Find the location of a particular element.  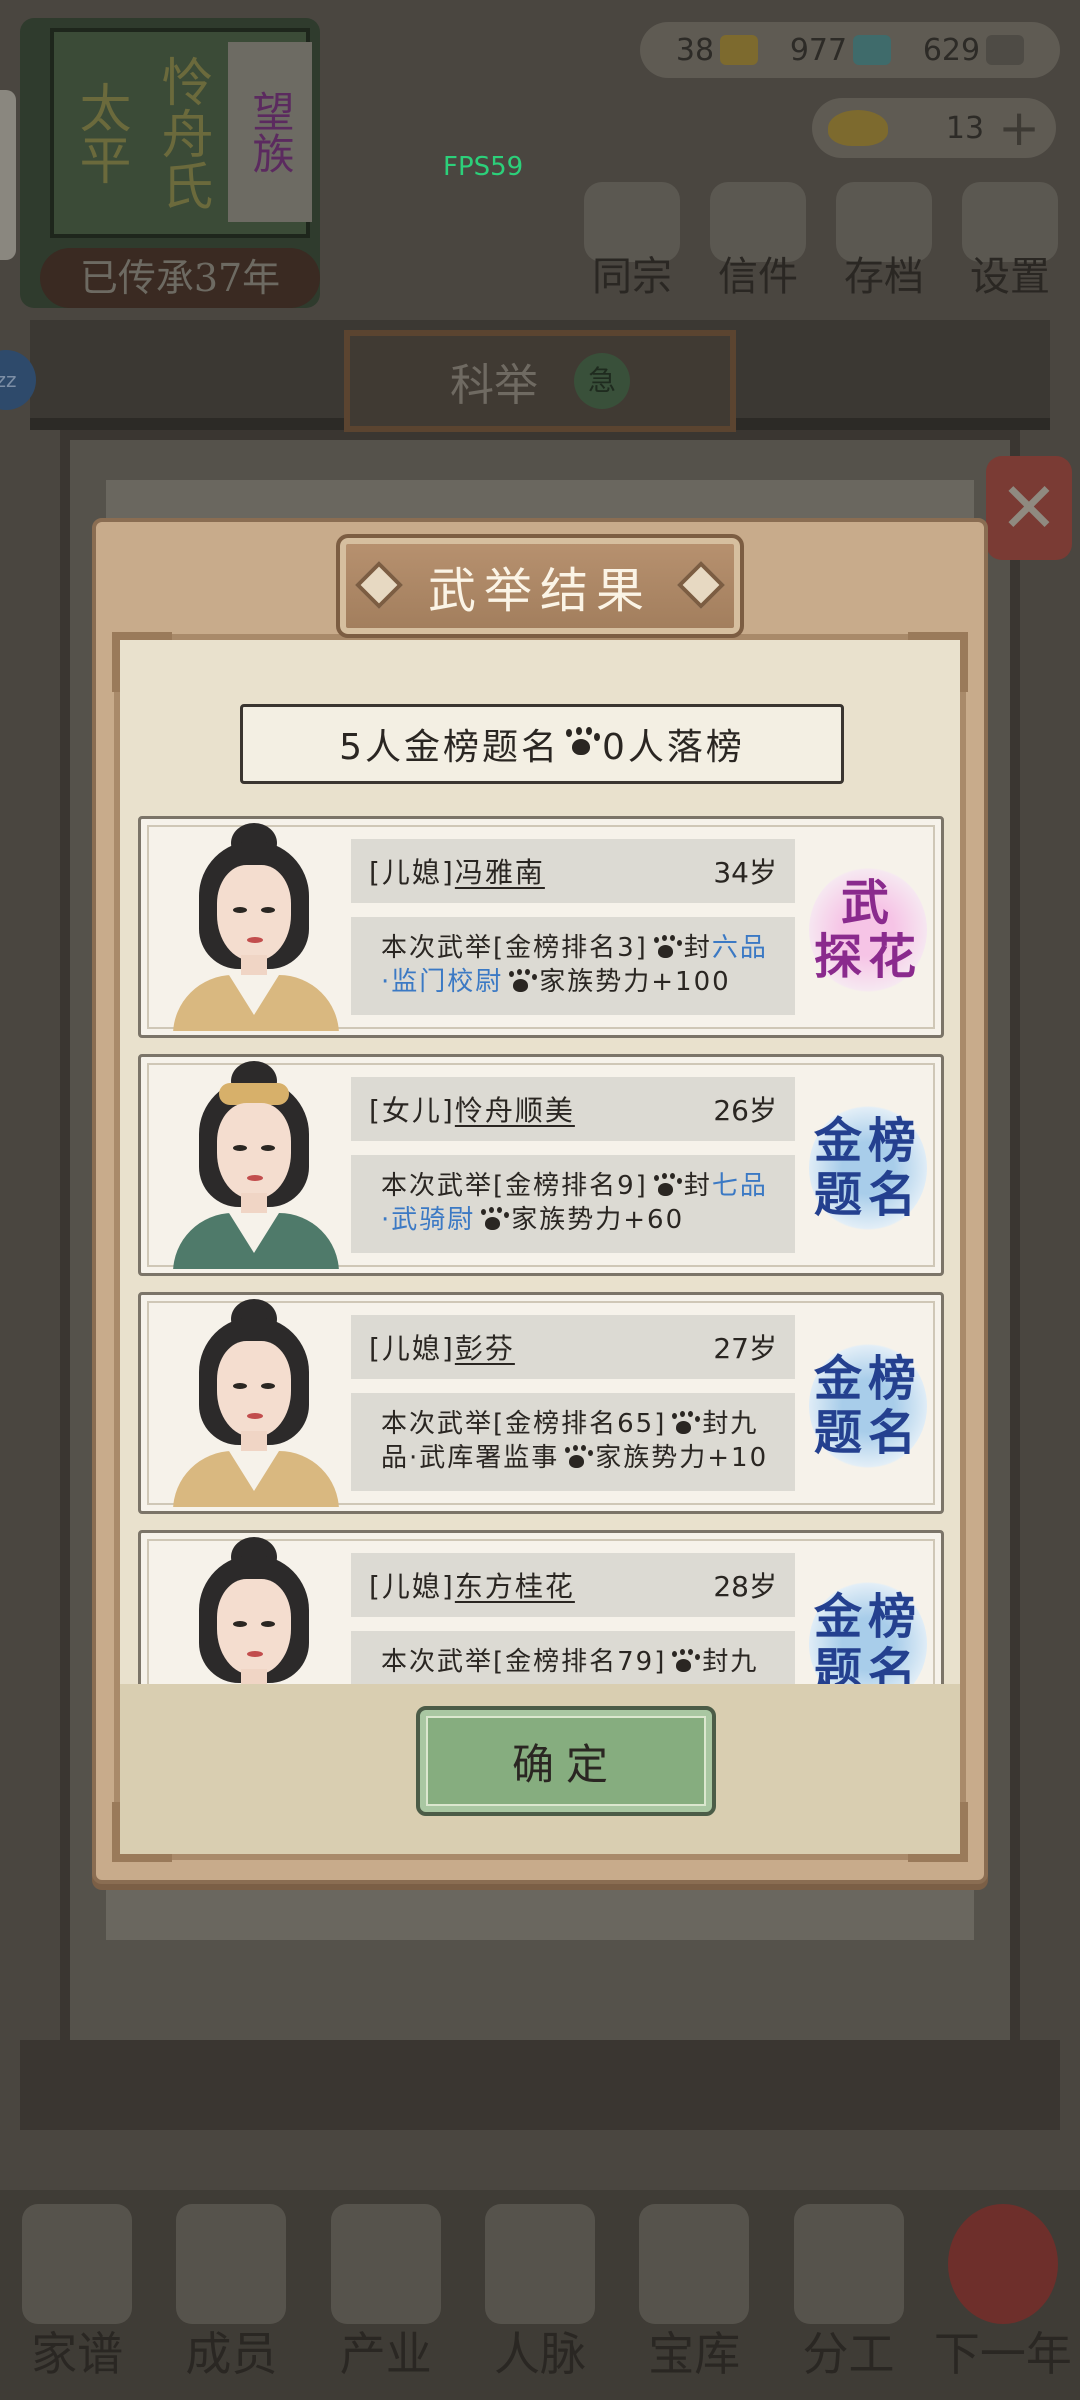

menu-label: 存档 is located at coordinates (884, 277).